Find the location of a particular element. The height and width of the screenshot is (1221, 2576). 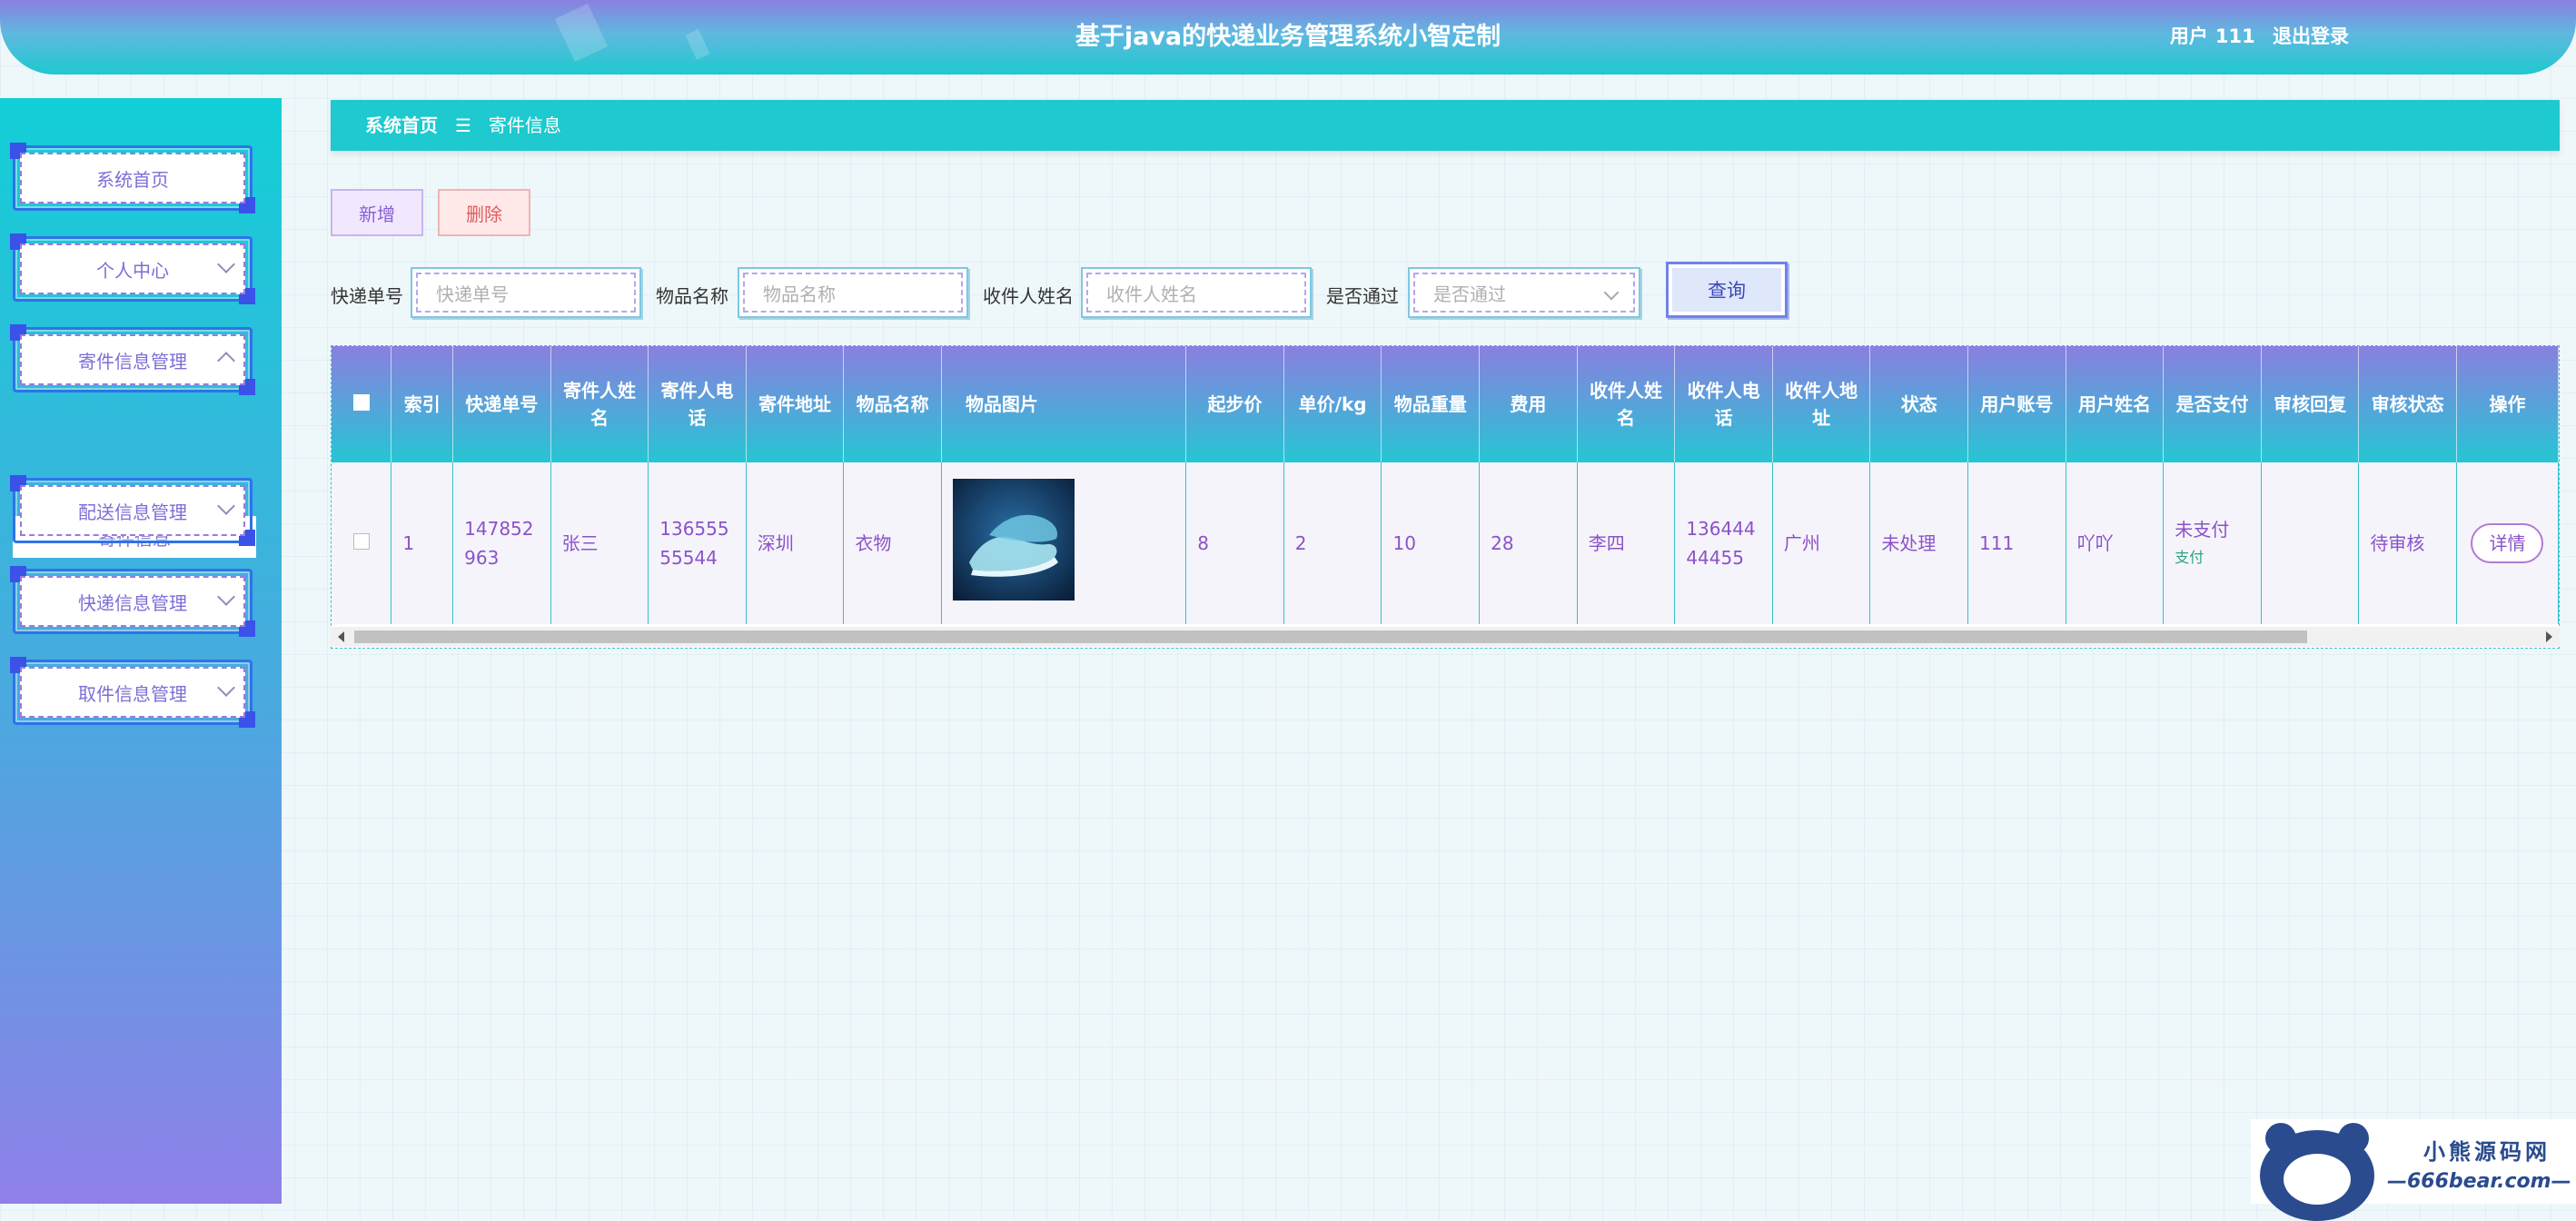

col-status: 状态 is located at coordinates (1918, 404).